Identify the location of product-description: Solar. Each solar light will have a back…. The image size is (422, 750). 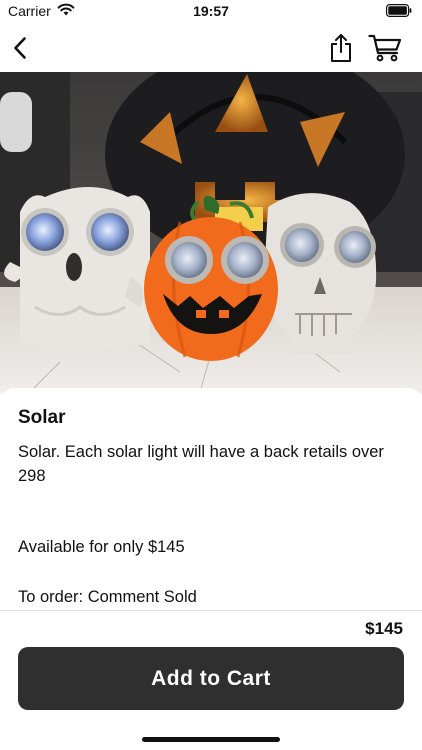
(201, 464).